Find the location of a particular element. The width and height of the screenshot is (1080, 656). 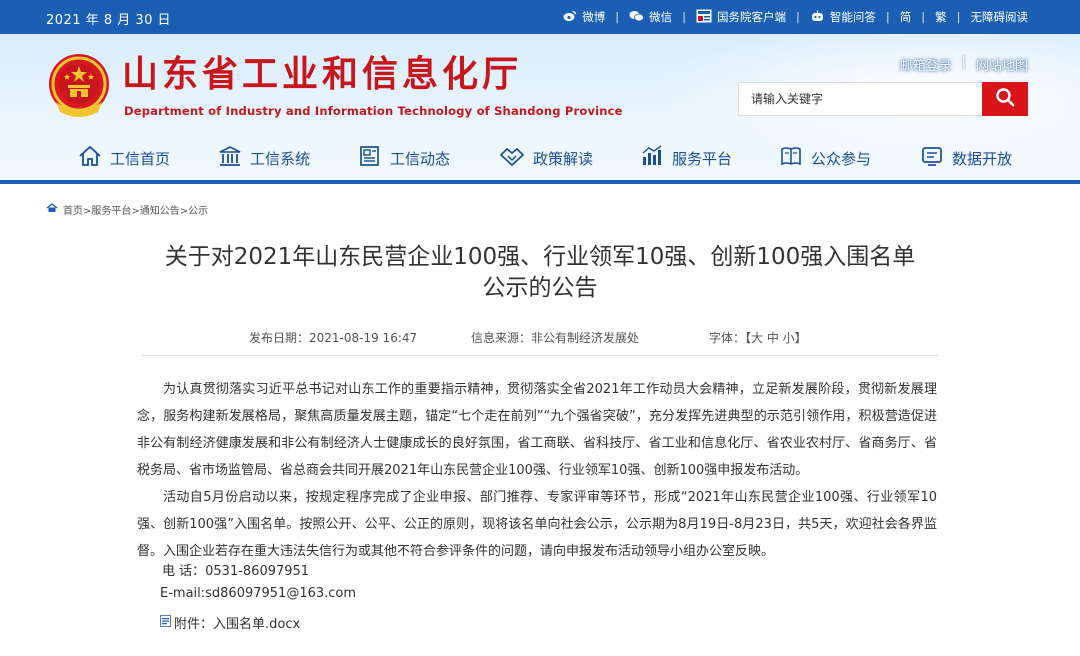

chart-icon is located at coordinates (656, 158).